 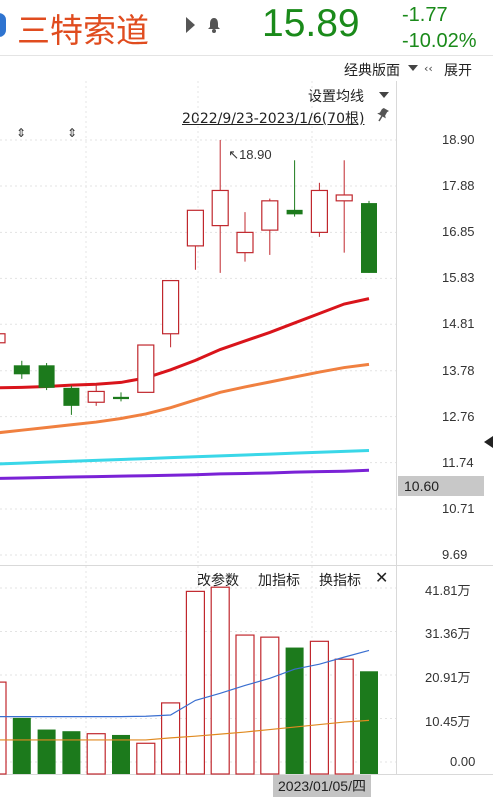 I want to click on ma30-line, so click(x=185, y=474).